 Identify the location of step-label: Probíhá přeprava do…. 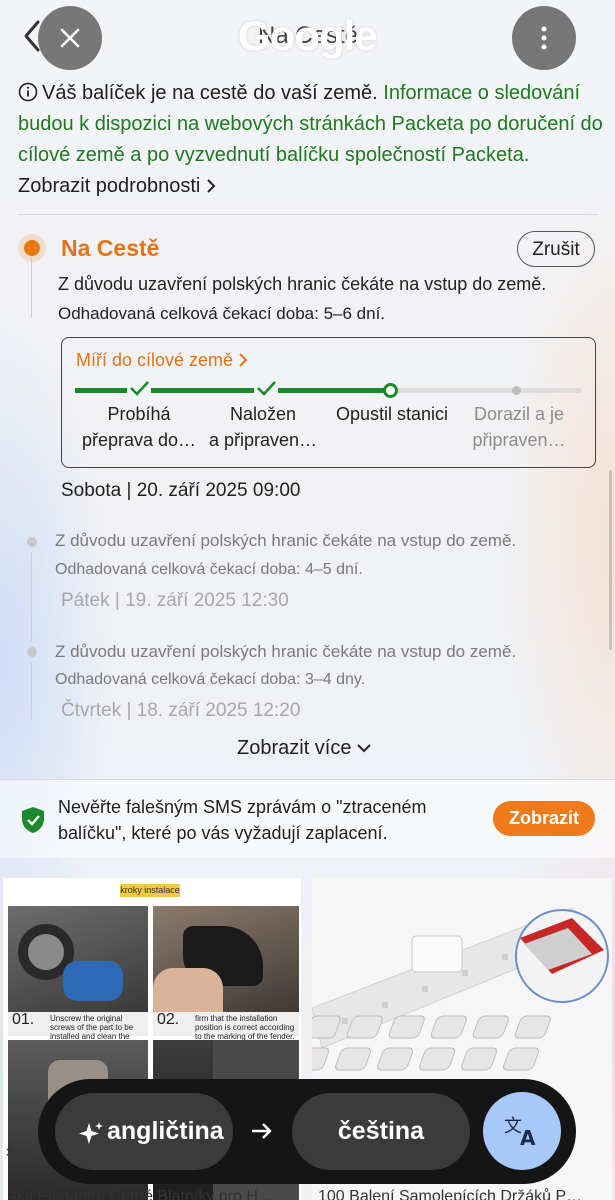
(139, 427).